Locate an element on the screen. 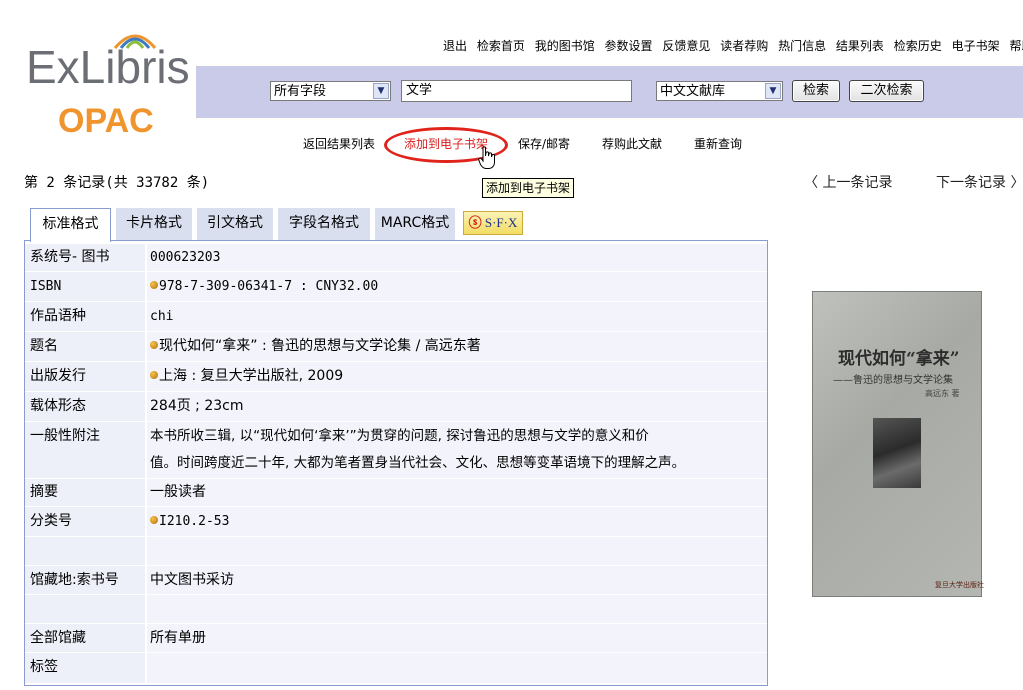 The width and height of the screenshot is (1023, 690). database-select: 中文文献库 ▼ is located at coordinates (719, 91).